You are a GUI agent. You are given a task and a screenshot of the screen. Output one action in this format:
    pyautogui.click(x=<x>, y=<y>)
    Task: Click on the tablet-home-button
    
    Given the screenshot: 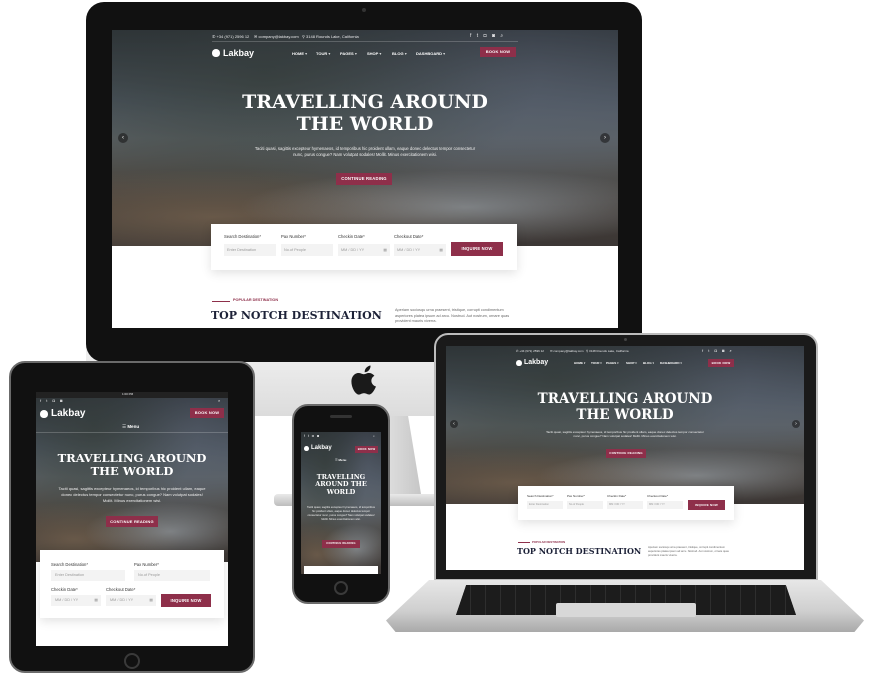 What is the action you would take?
    pyautogui.click(x=132, y=661)
    